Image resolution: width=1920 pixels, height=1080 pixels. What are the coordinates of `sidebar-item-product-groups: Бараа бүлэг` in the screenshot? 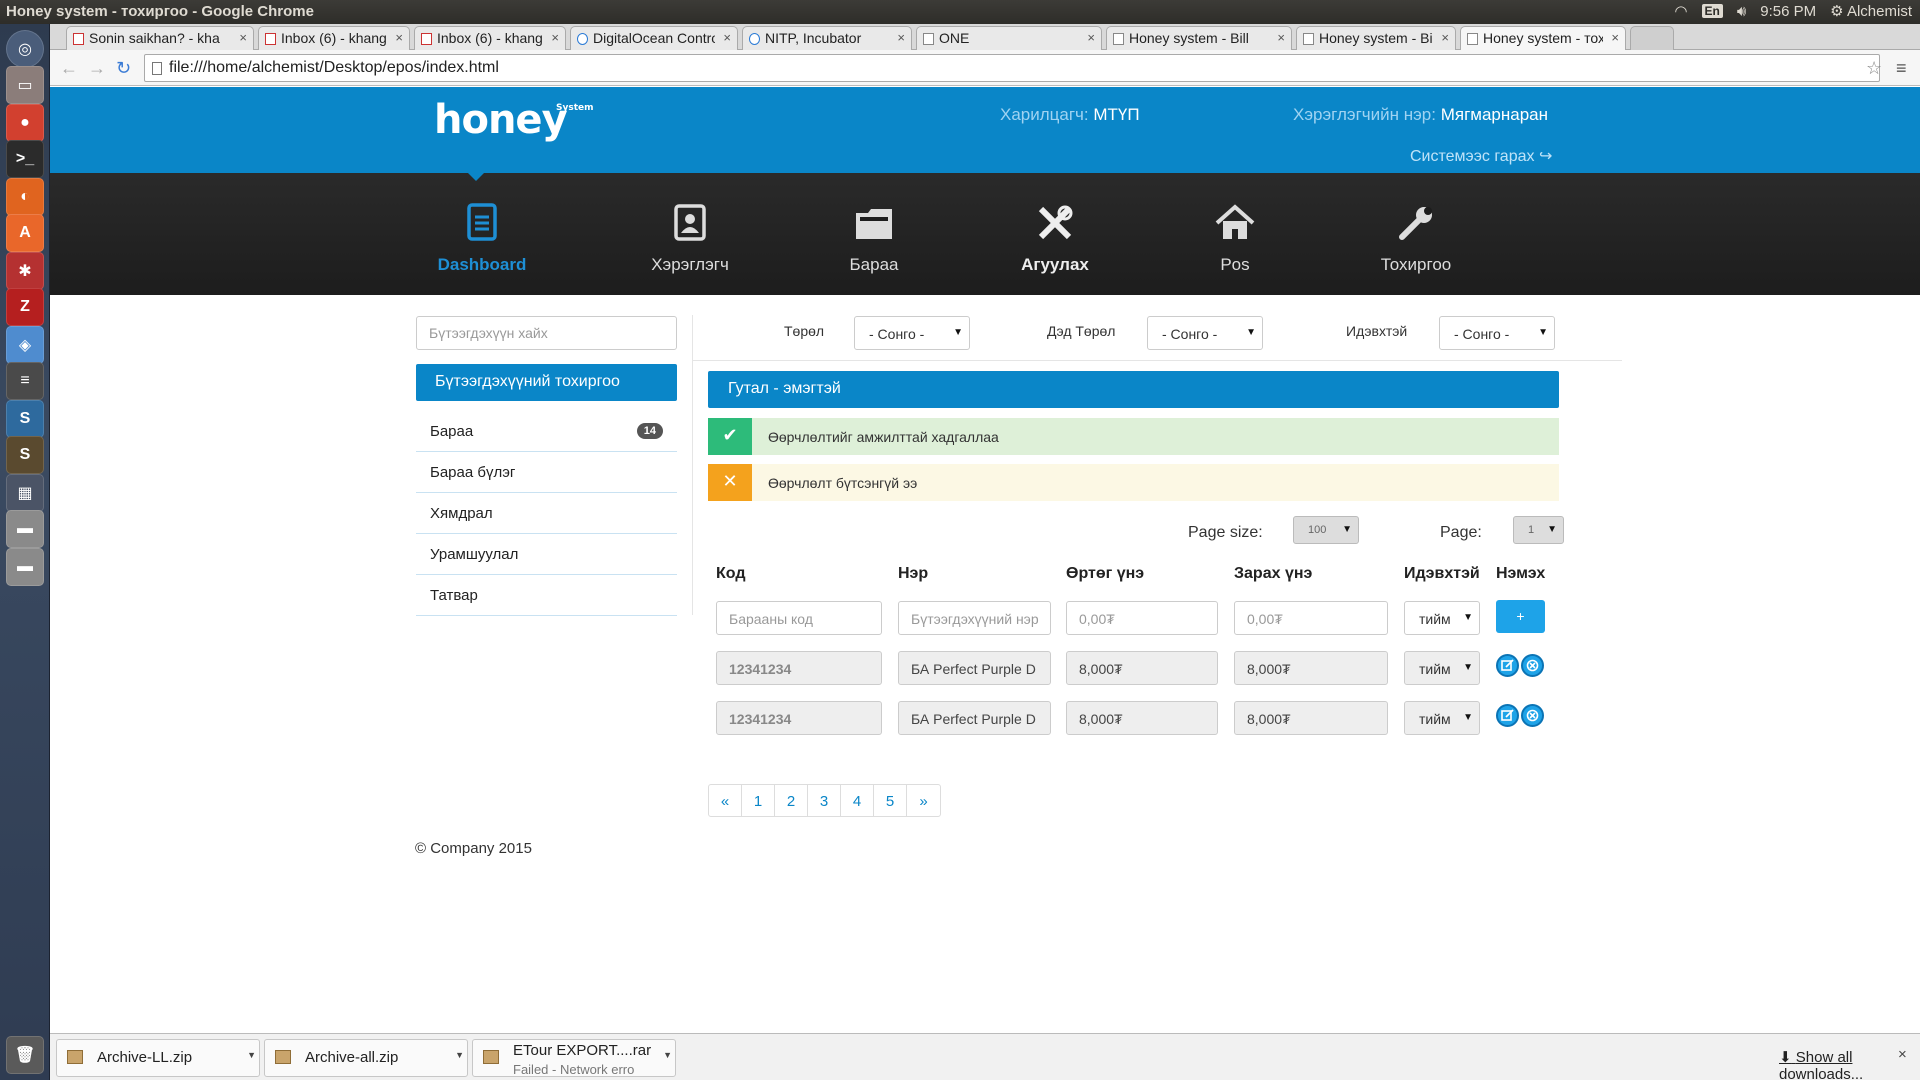 It's located at (546, 472).